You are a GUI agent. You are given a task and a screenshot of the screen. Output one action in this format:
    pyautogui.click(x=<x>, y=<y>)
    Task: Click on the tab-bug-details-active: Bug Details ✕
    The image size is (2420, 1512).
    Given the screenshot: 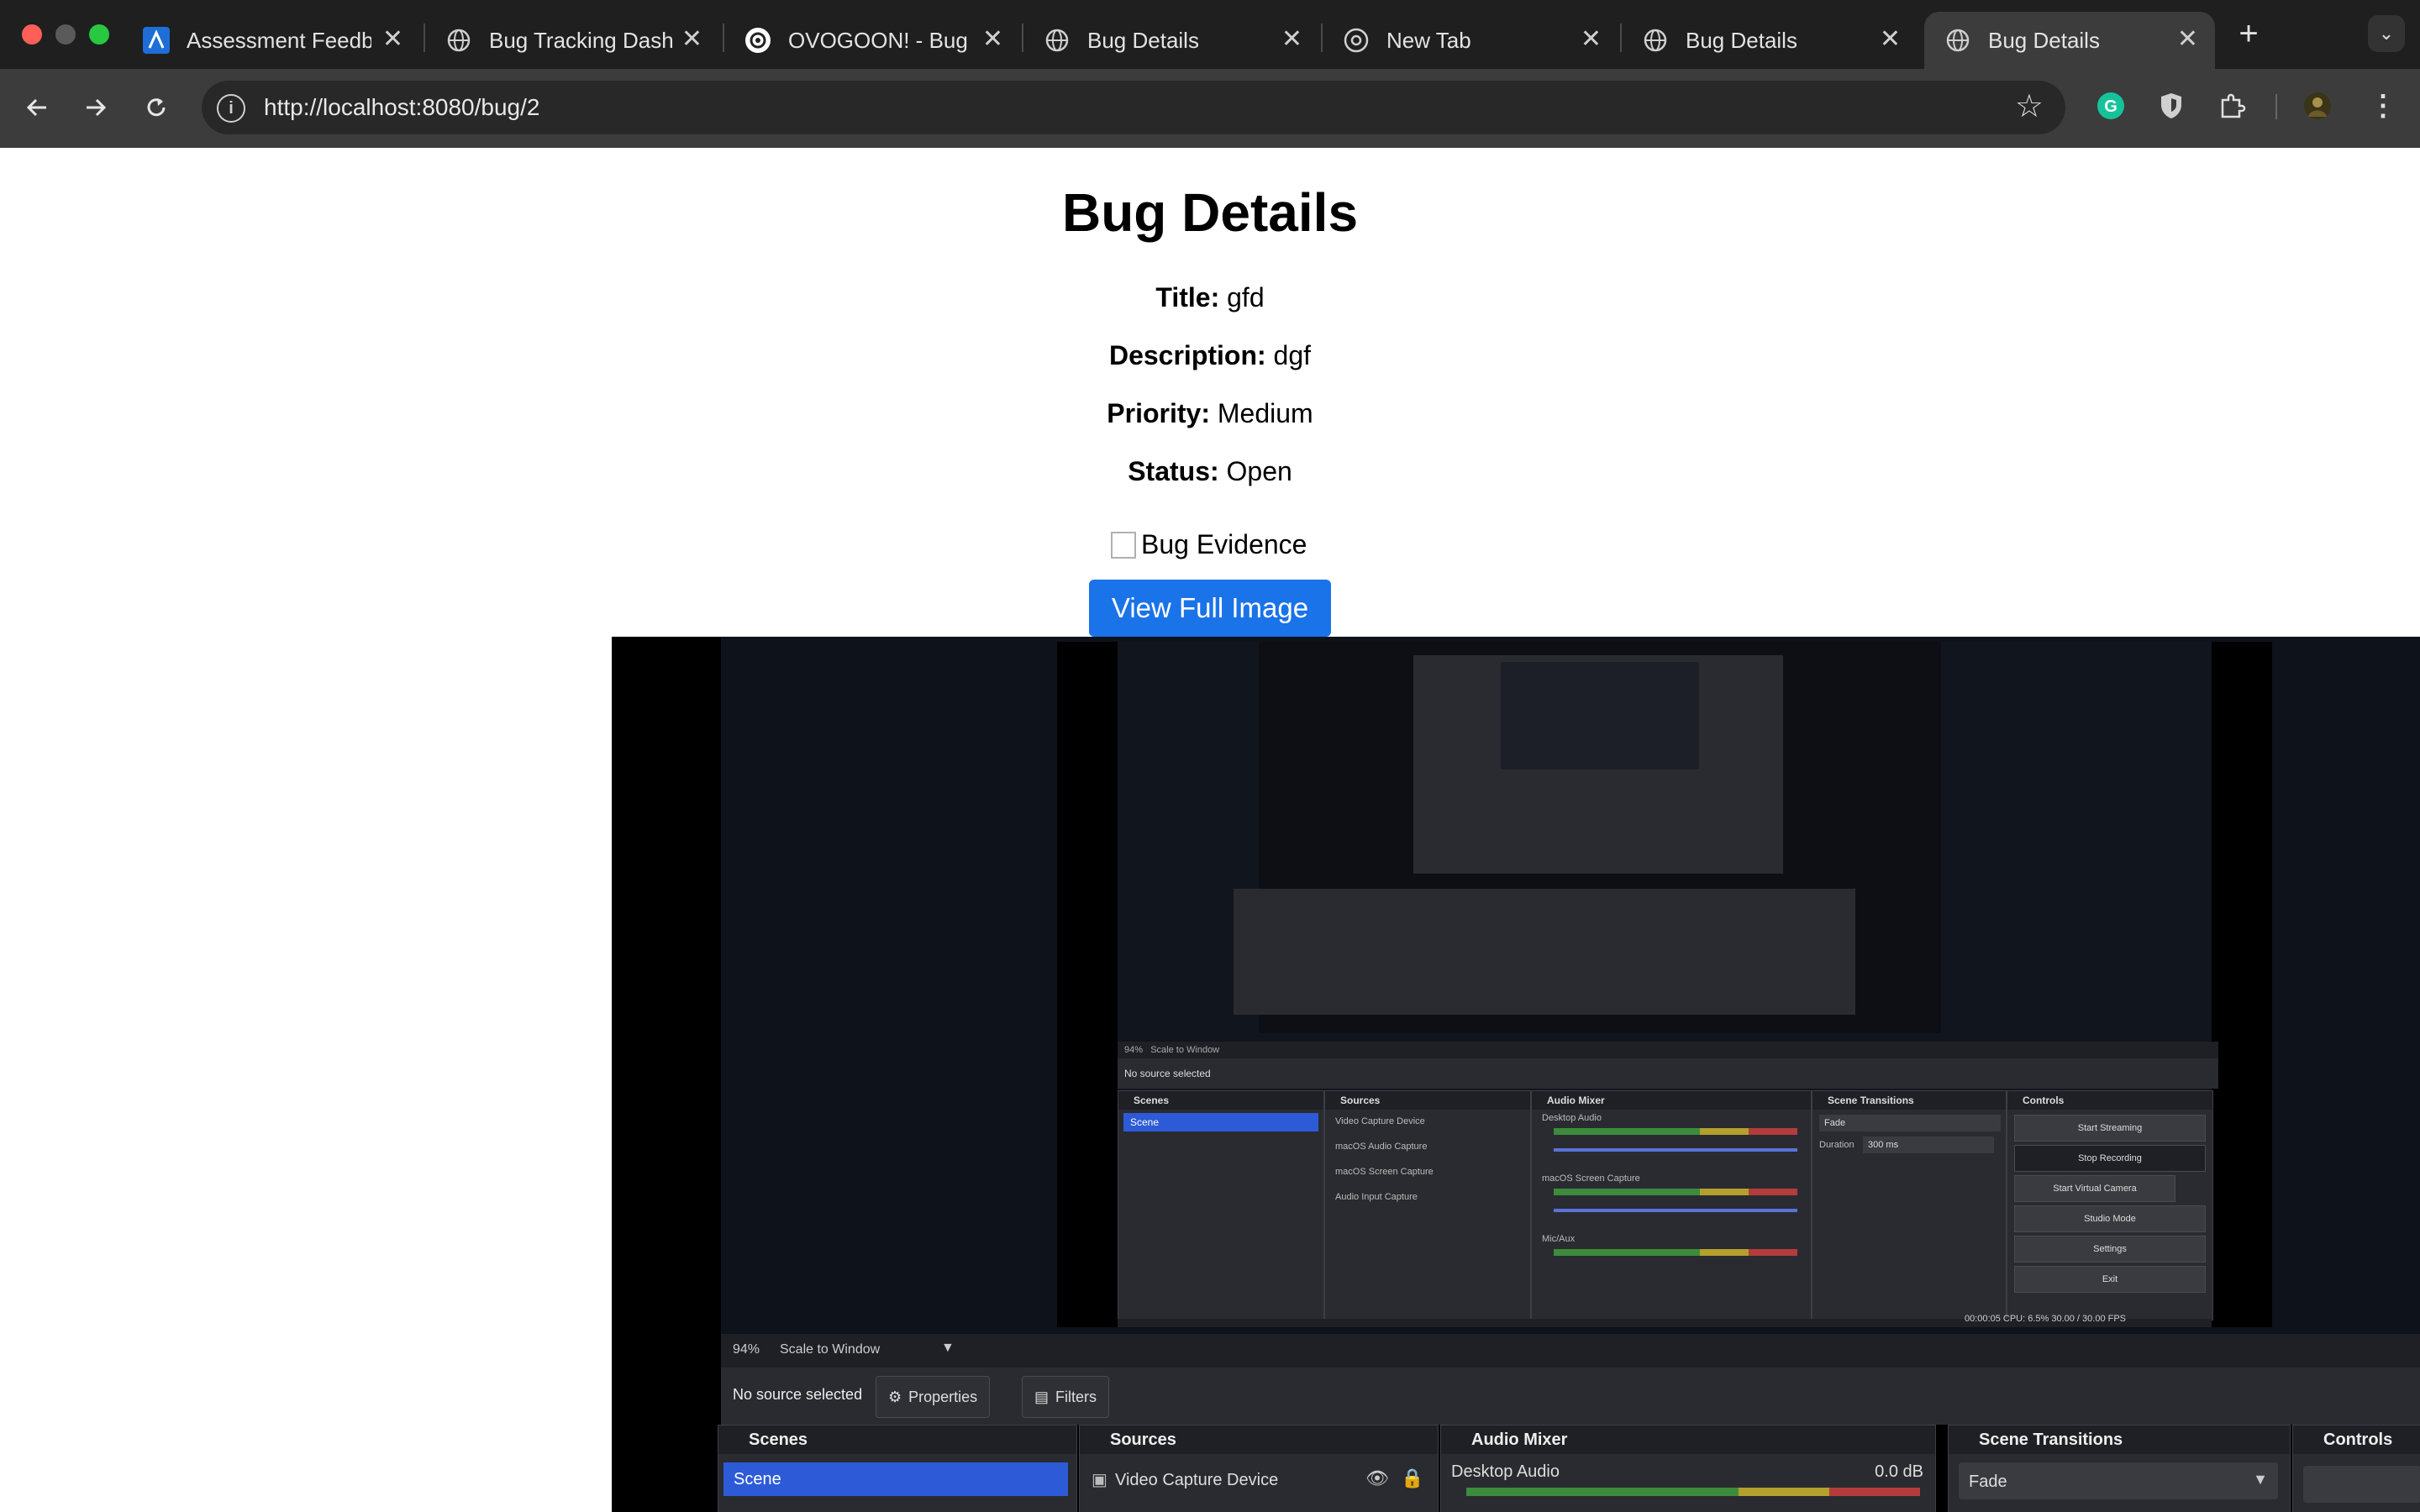 What is the action you would take?
    pyautogui.click(x=2069, y=40)
    